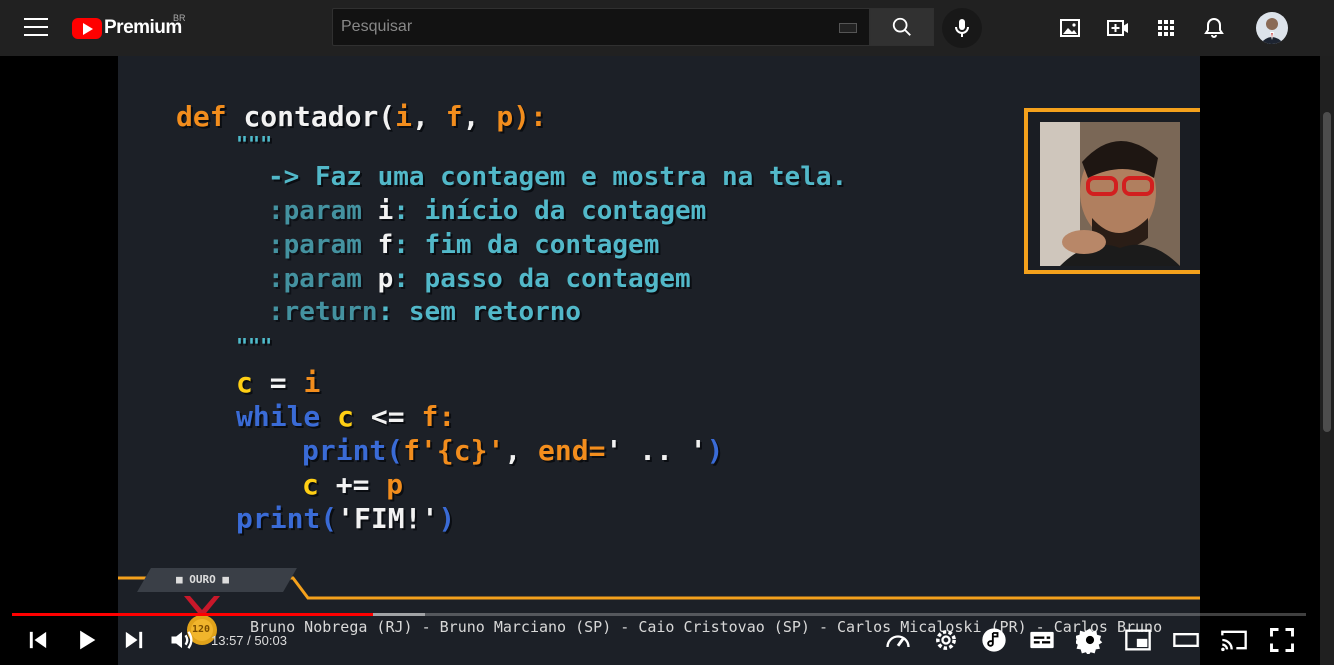  What do you see at coordinates (425, 312) in the screenshot?
I see `docstring-return: :return: sem retorno` at bounding box center [425, 312].